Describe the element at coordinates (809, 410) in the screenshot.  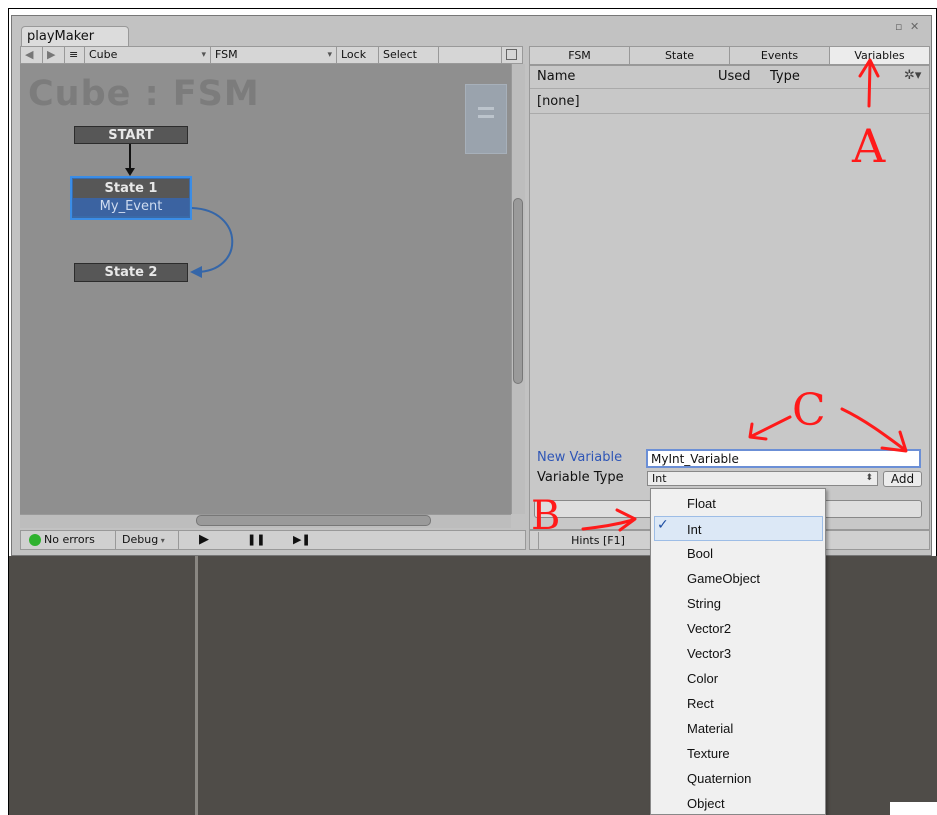
I see `annotation-letter-c: C` at that location.